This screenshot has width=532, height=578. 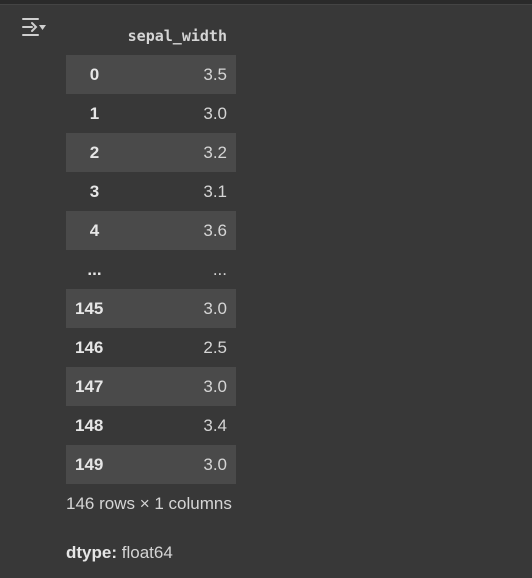 What do you see at coordinates (266, 2) in the screenshot?
I see `cell-top-border` at bounding box center [266, 2].